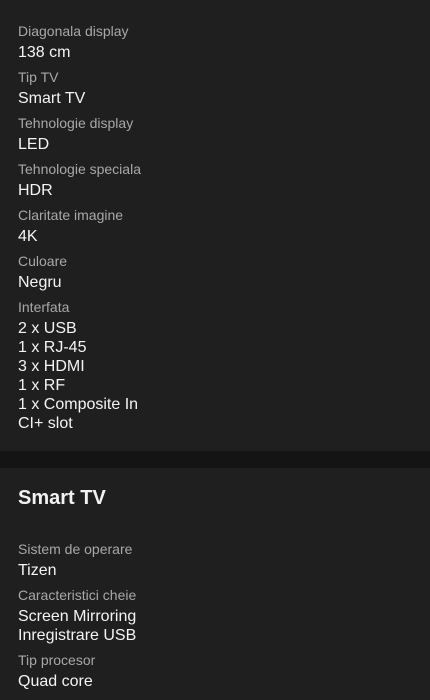 The width and height of the screenshot is (430, 700). I want to click on spec-label: Tip procesor, so click(57, 660).